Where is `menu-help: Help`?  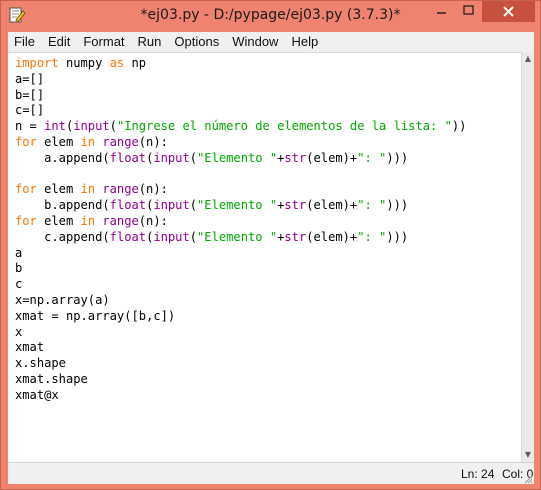 menu-help: Help is located at coordinates (305, 42).